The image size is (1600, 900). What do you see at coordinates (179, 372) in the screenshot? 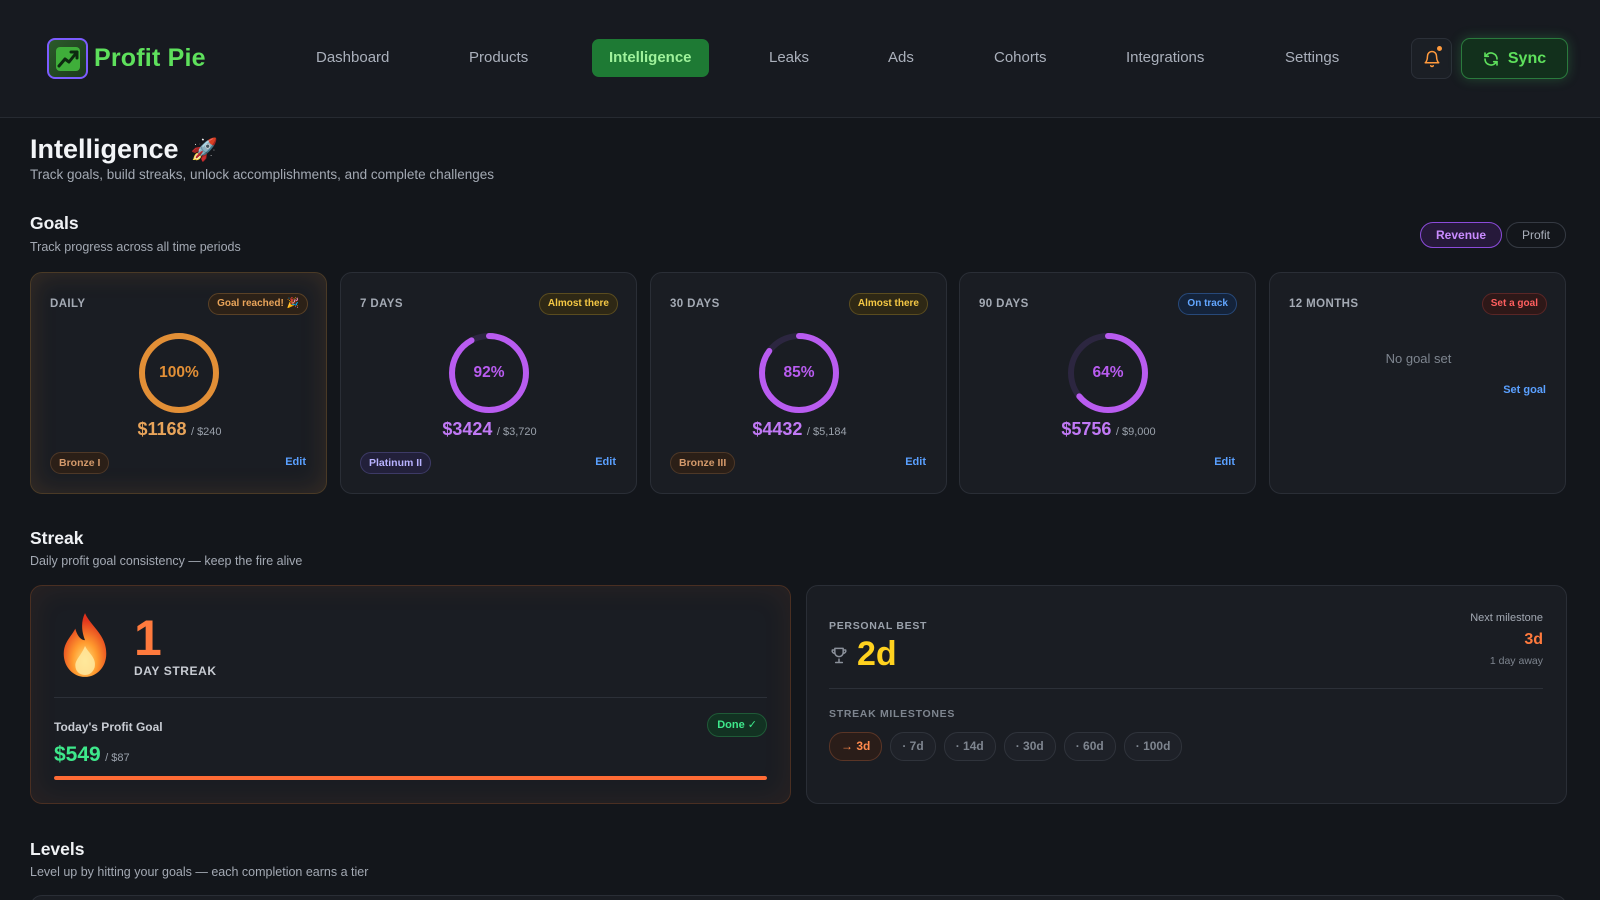
I see `goal-percent: 100%` at bounding box center [179, 372].